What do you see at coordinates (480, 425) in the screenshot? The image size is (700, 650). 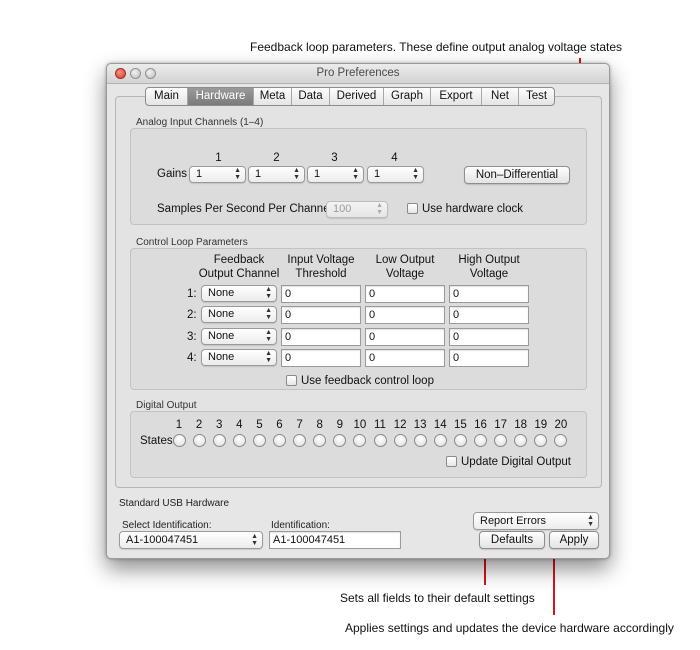 I see `digital-state-number: 16` at bounding box center [480, 425].